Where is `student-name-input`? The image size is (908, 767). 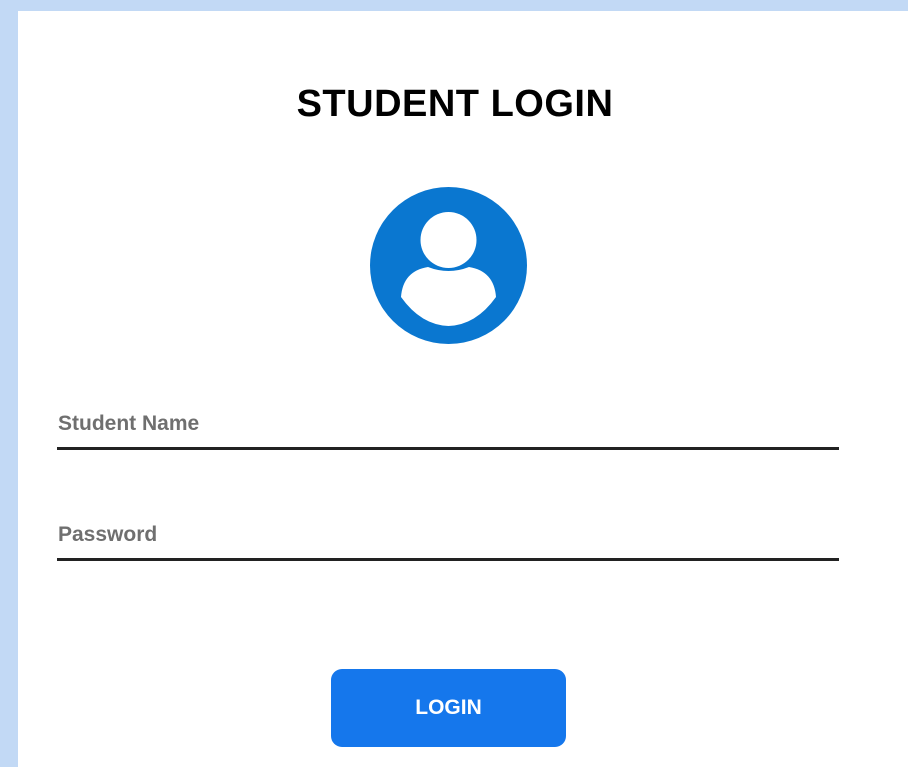 student-name-input is located at coordinates (448, 424).